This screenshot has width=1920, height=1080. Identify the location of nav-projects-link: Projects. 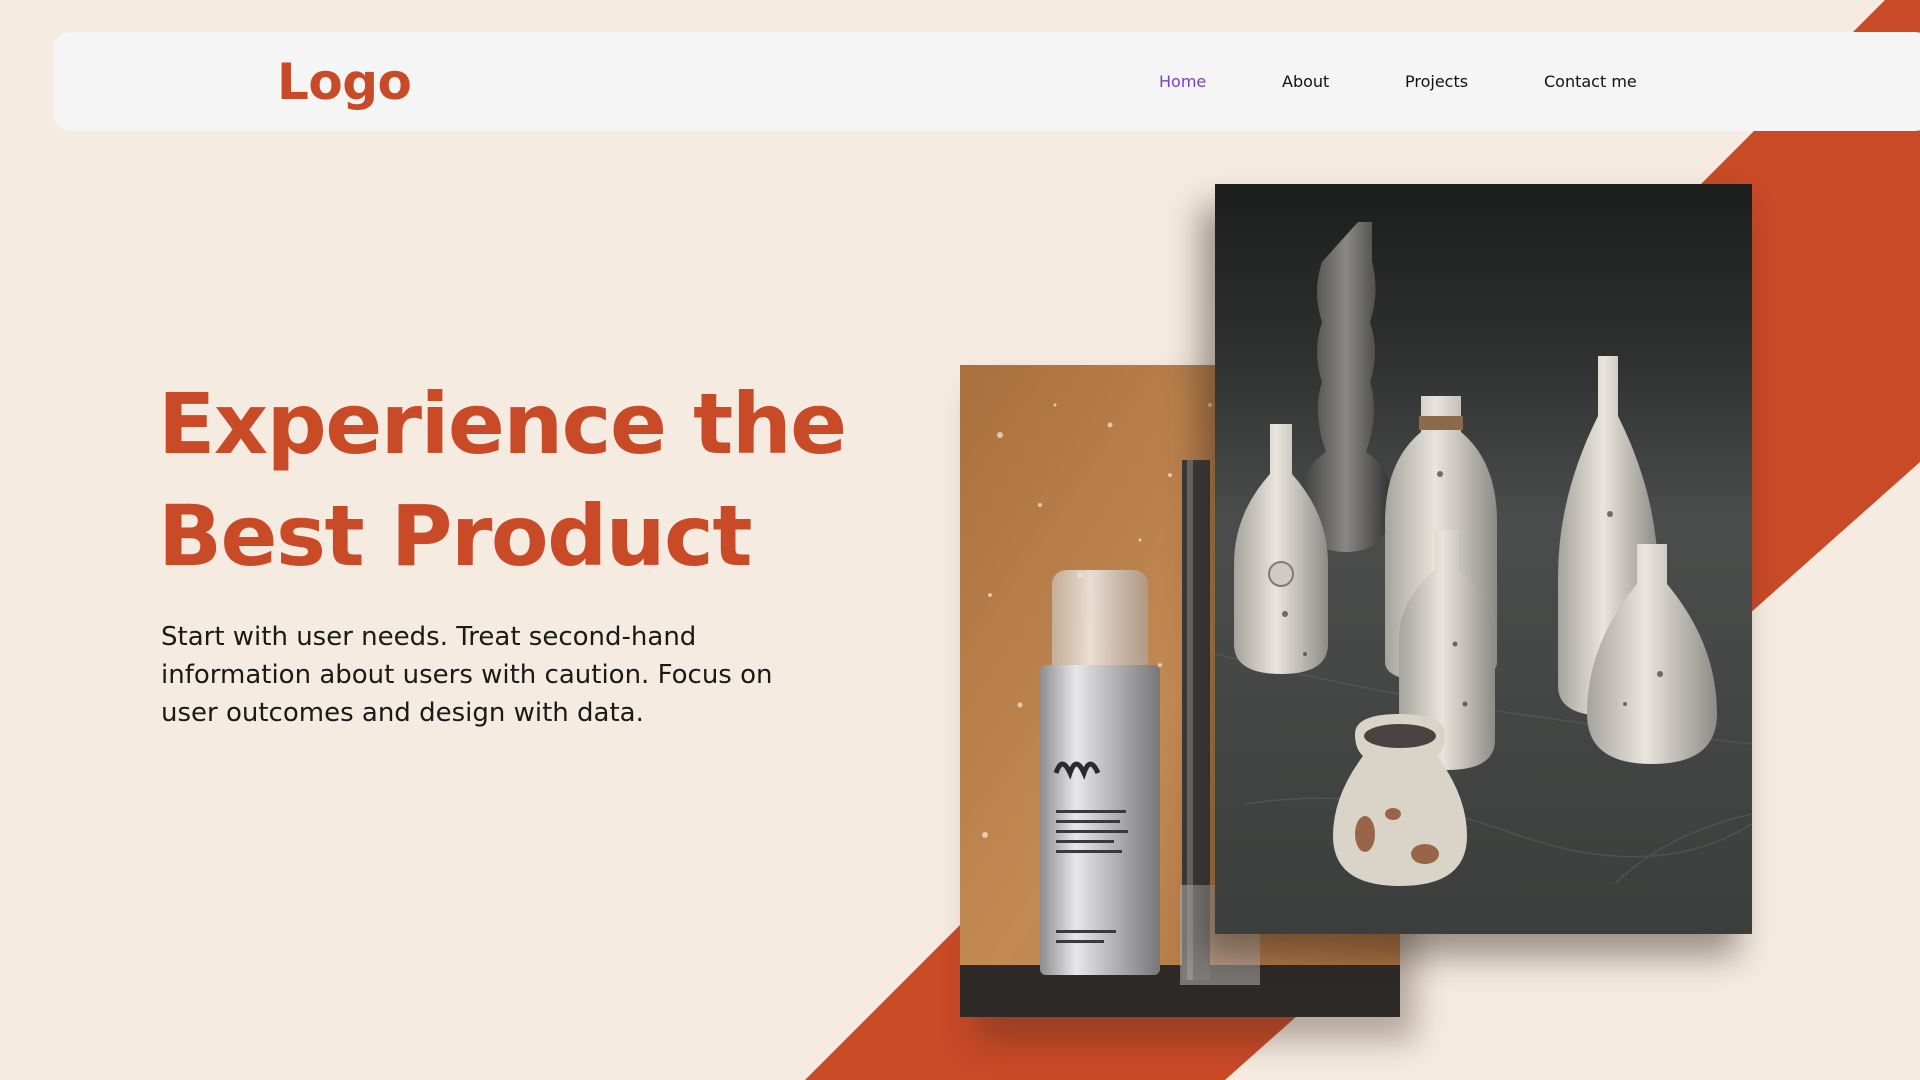
(1436, 82).